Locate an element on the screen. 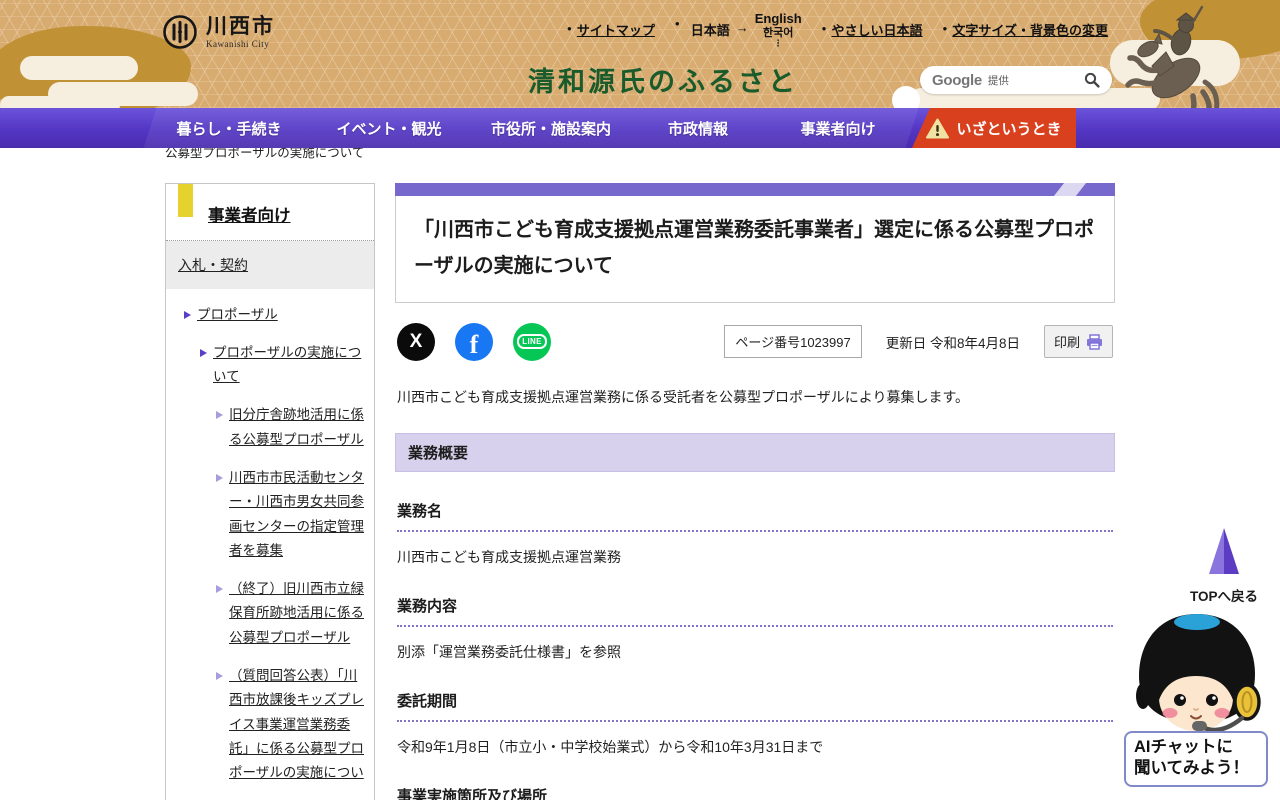  sidebar-item: プロポーザル is located at coordinates (276, 315).